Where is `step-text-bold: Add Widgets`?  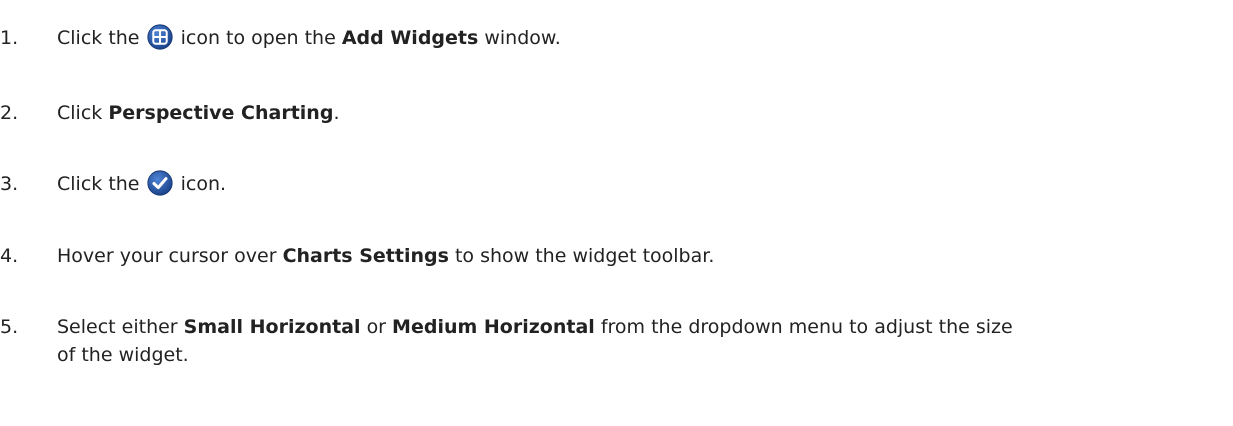
step-text-bold: Add Widgets is located at coordinates (410, 38).